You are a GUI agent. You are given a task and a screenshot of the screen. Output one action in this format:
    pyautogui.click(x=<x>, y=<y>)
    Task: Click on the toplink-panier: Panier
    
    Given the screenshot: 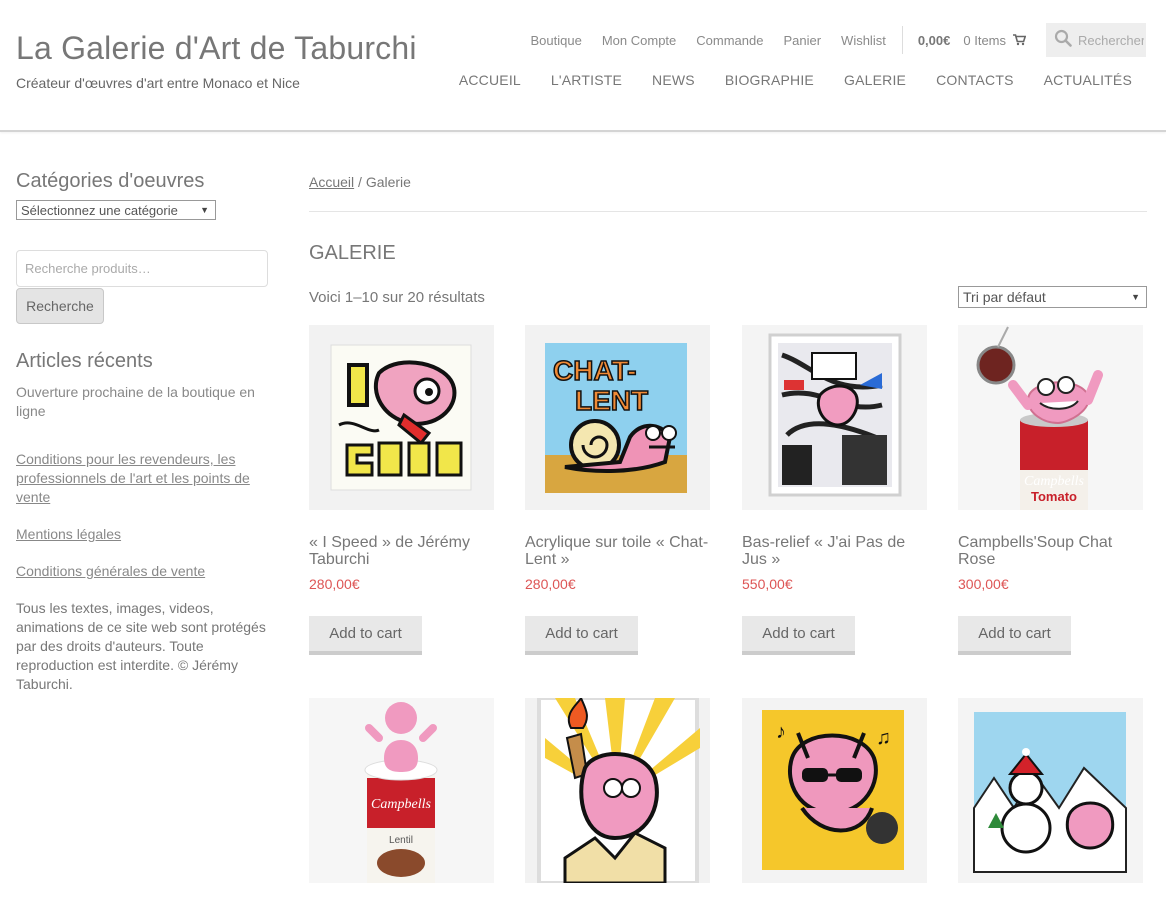 What is the action you would take?
    pyautogui.click(x=802, y=40)
    